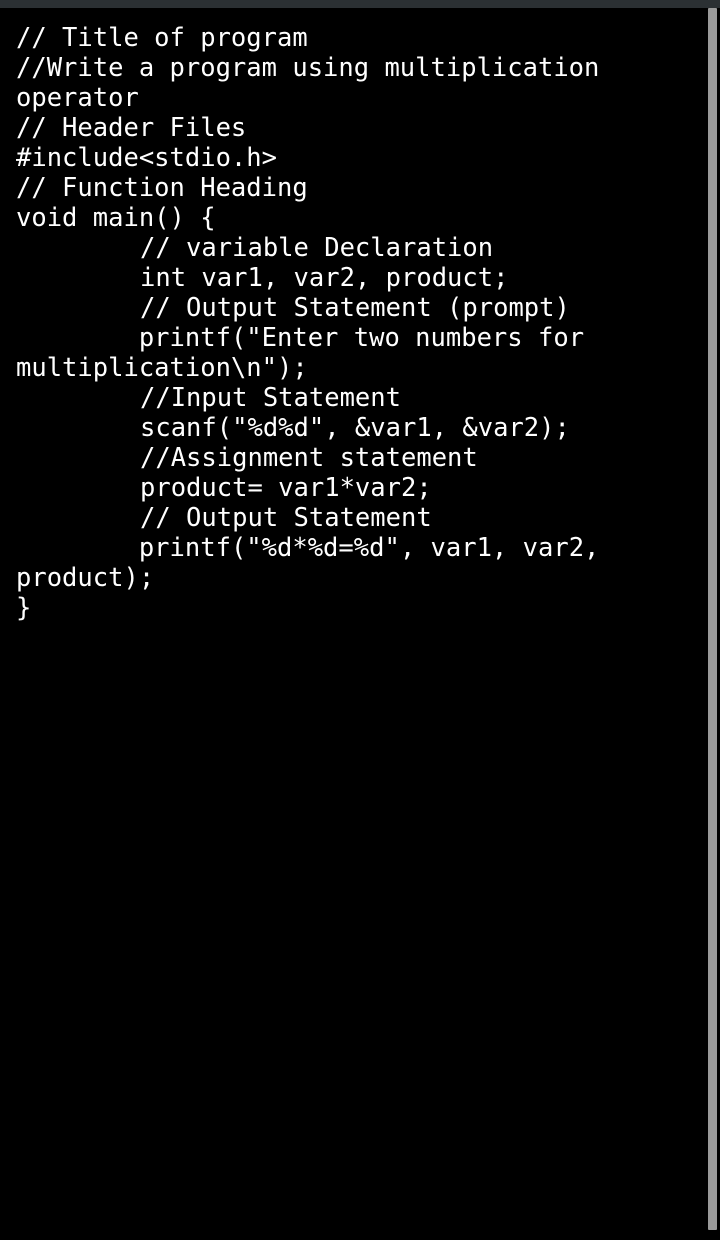 The image size is (720, 1240). I want to click on code-line: scanf("%d%d", &var1, &var2);, so click(355, 428).